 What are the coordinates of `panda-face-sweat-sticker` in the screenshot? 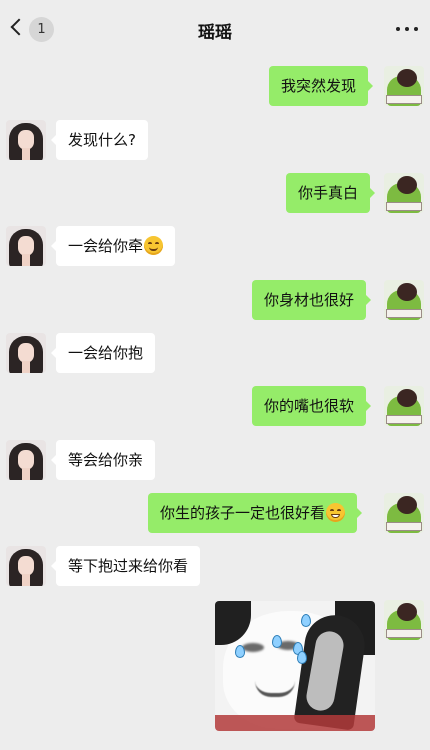 It's located at (295, 666).